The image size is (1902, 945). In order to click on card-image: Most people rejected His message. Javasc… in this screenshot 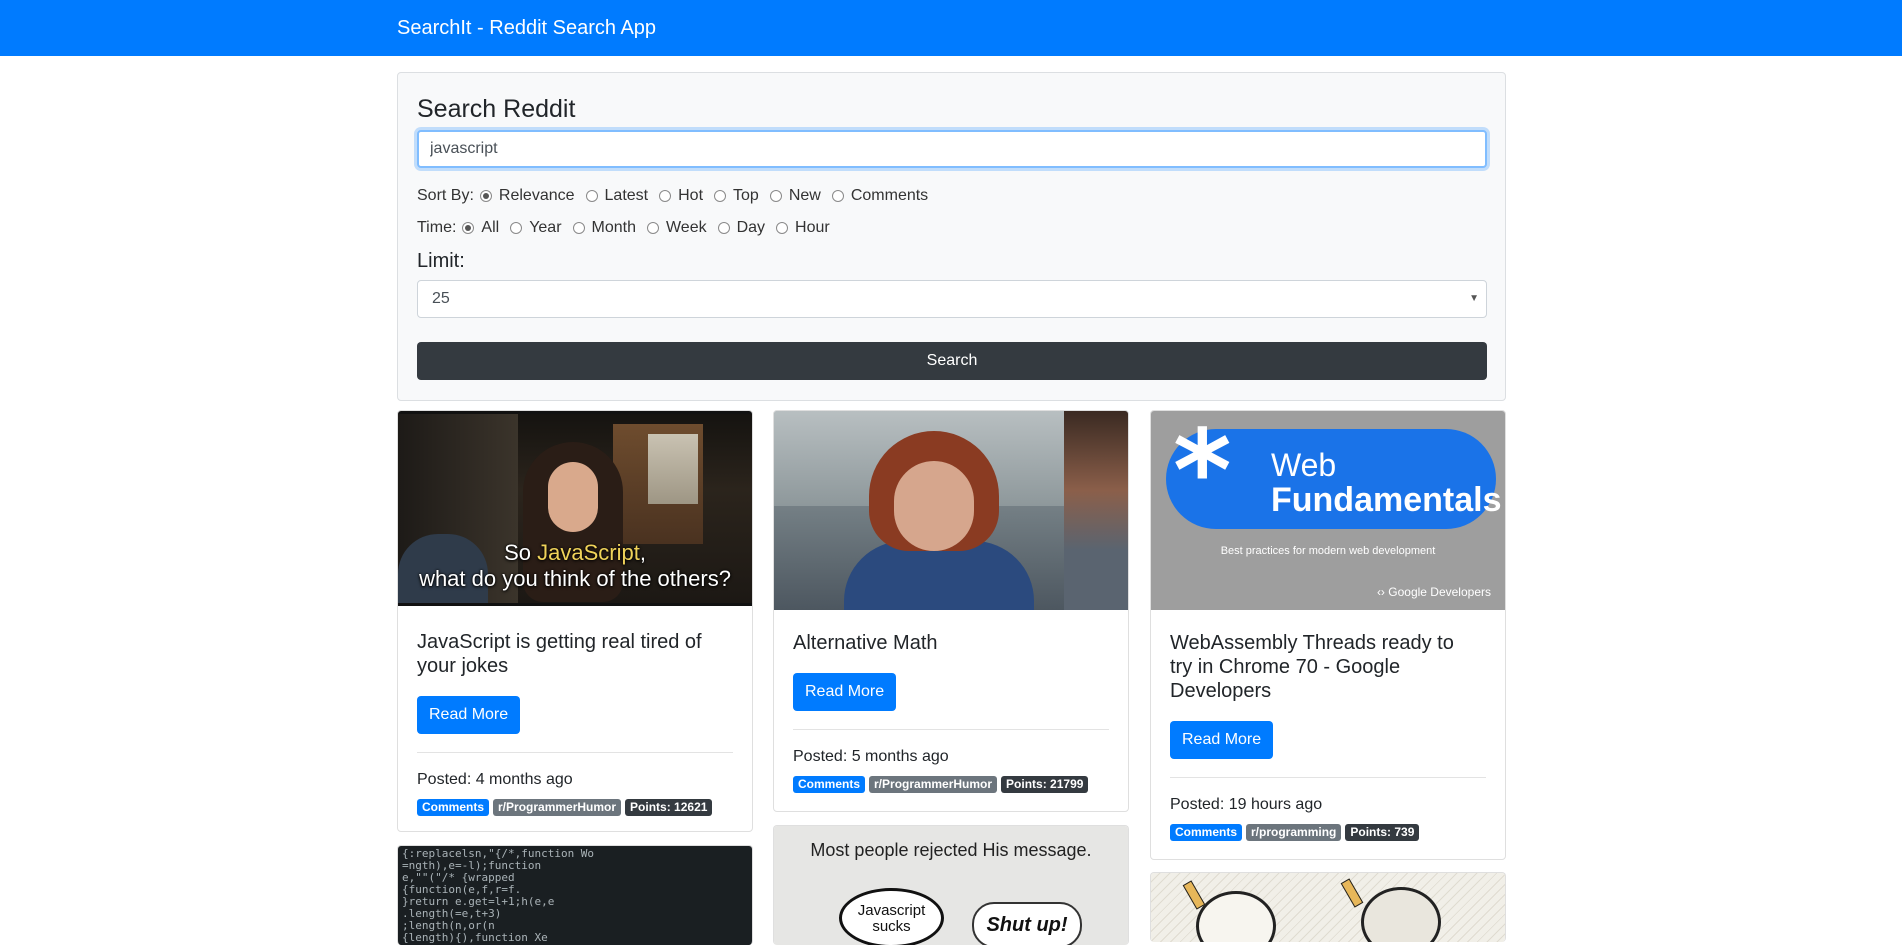, I will do `click(951, 885)`.